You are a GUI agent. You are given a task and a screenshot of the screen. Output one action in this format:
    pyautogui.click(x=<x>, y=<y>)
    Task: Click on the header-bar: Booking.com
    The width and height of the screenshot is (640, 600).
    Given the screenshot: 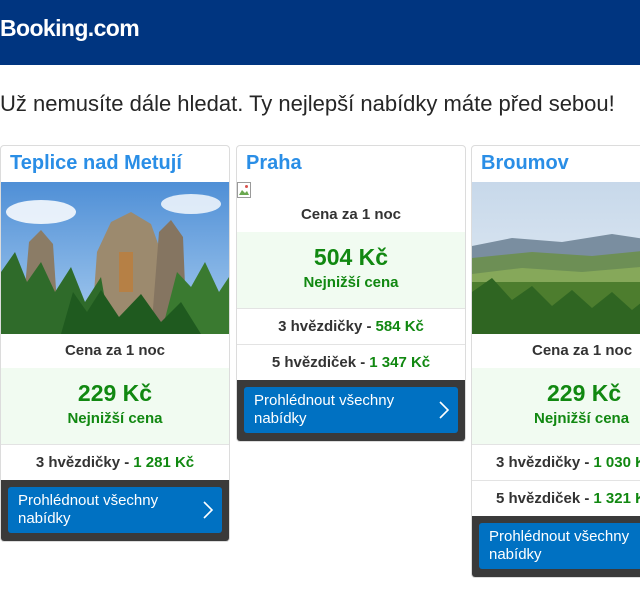 What is the action you would take?
    pyautogui.click(x=320, y=32)
    